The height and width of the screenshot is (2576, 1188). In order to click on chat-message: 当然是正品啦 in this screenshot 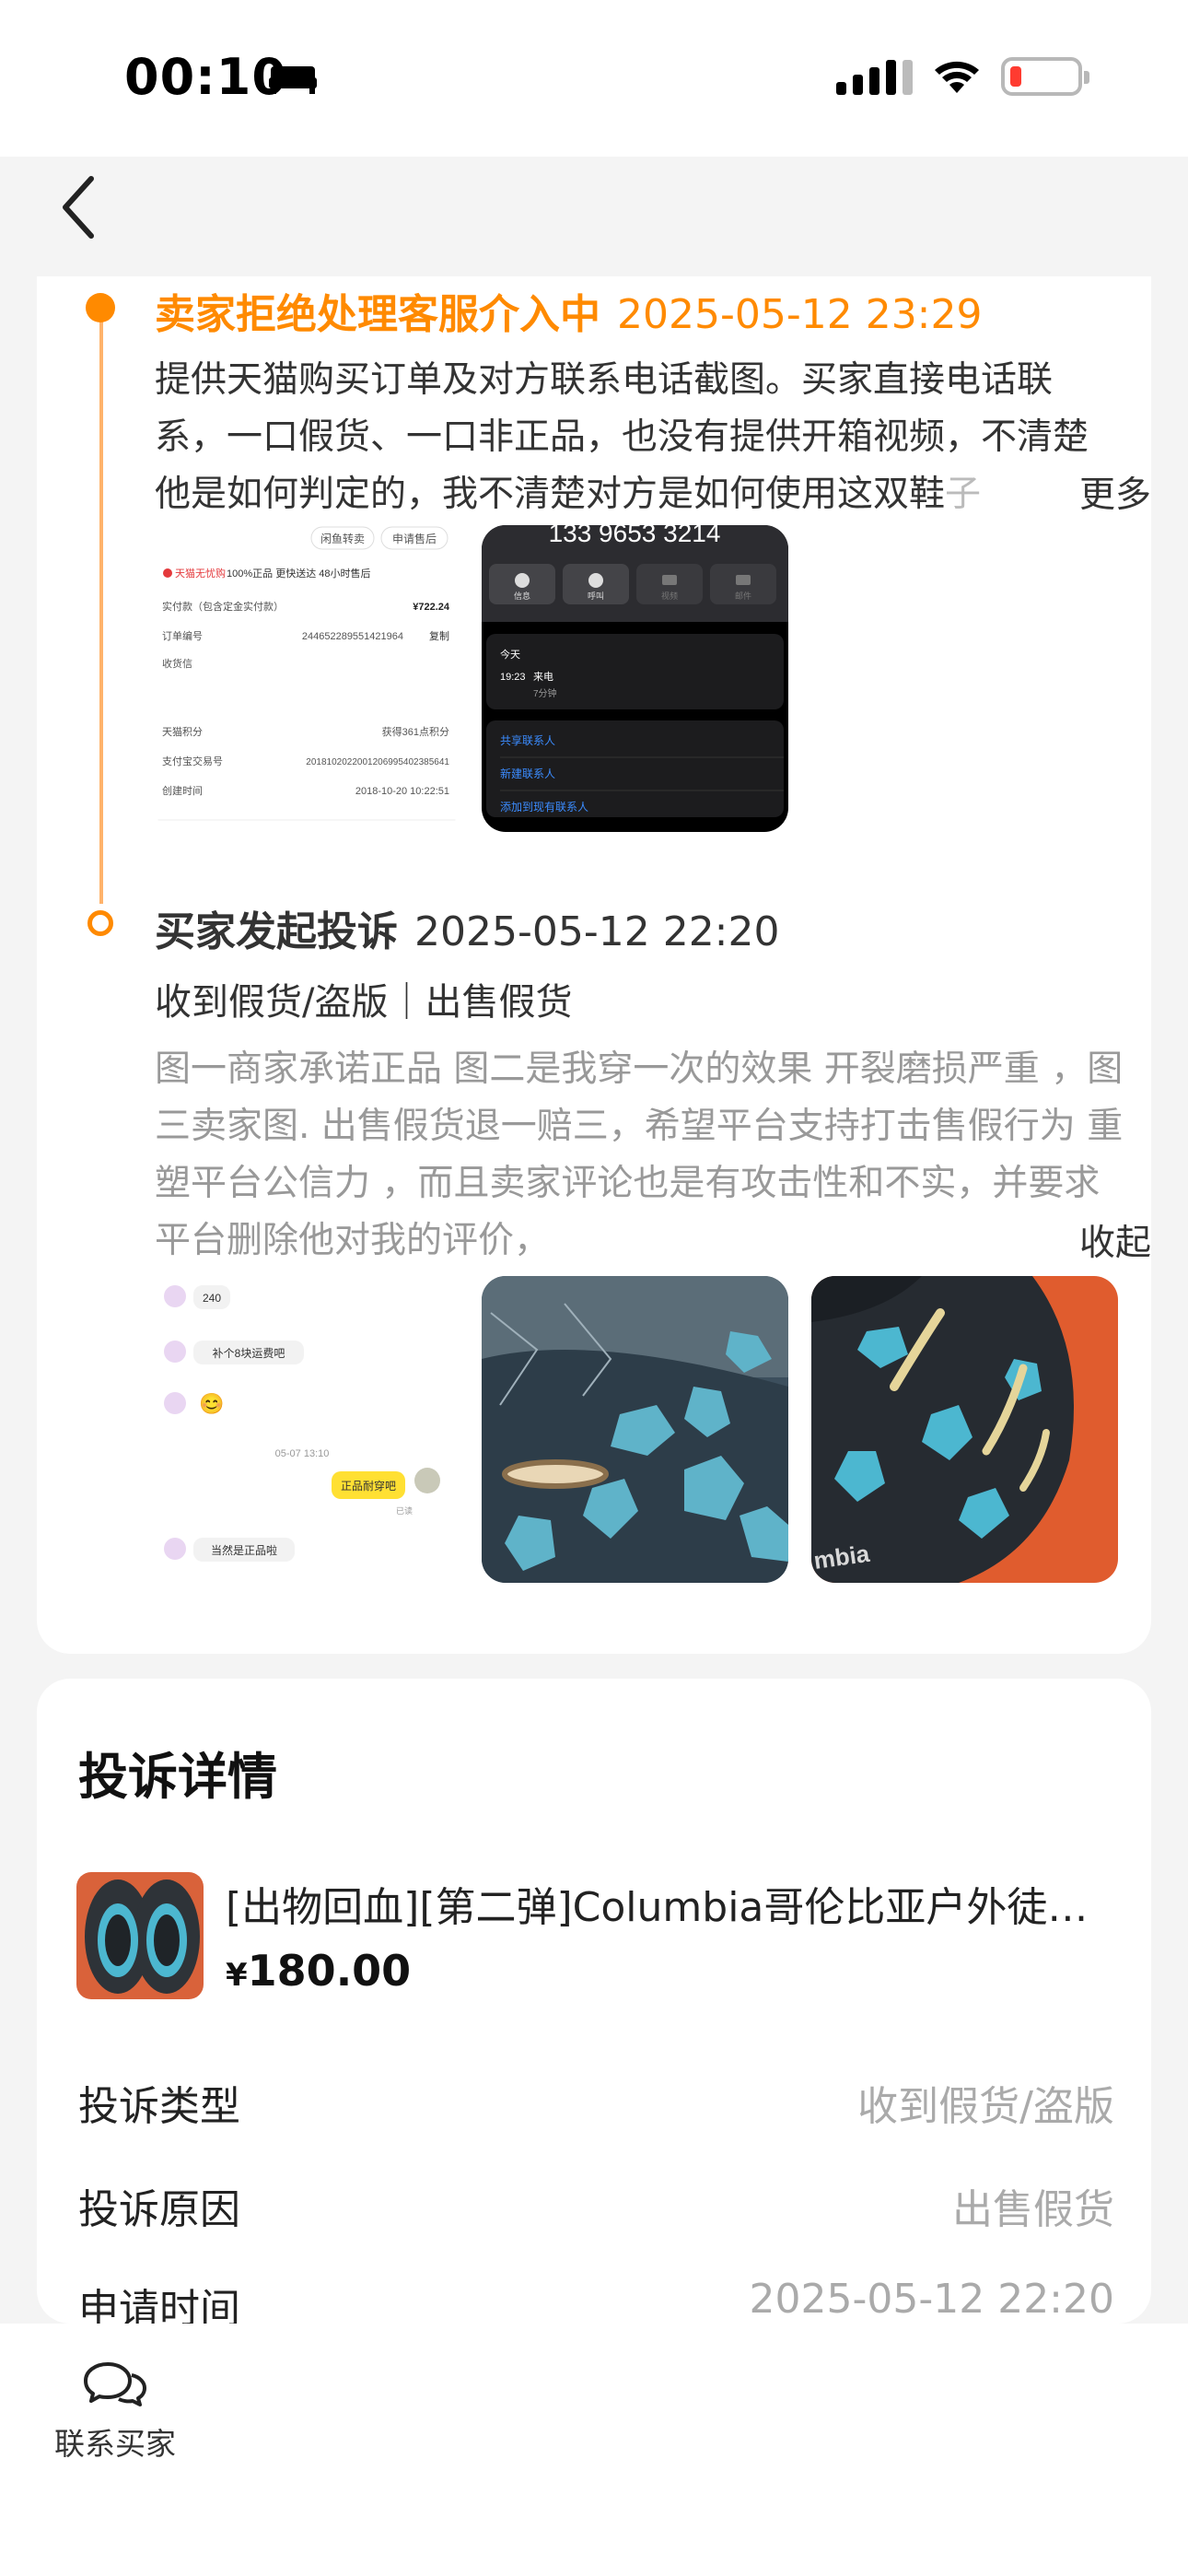, I will do `click(244, 1550)`.